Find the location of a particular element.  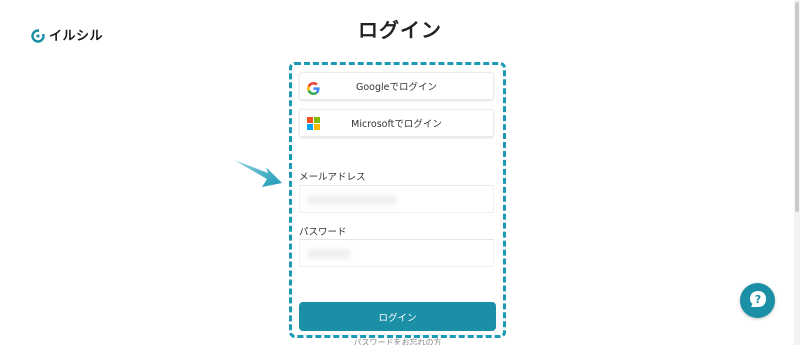

page-scrollbar is located at coordinates (797, 172).